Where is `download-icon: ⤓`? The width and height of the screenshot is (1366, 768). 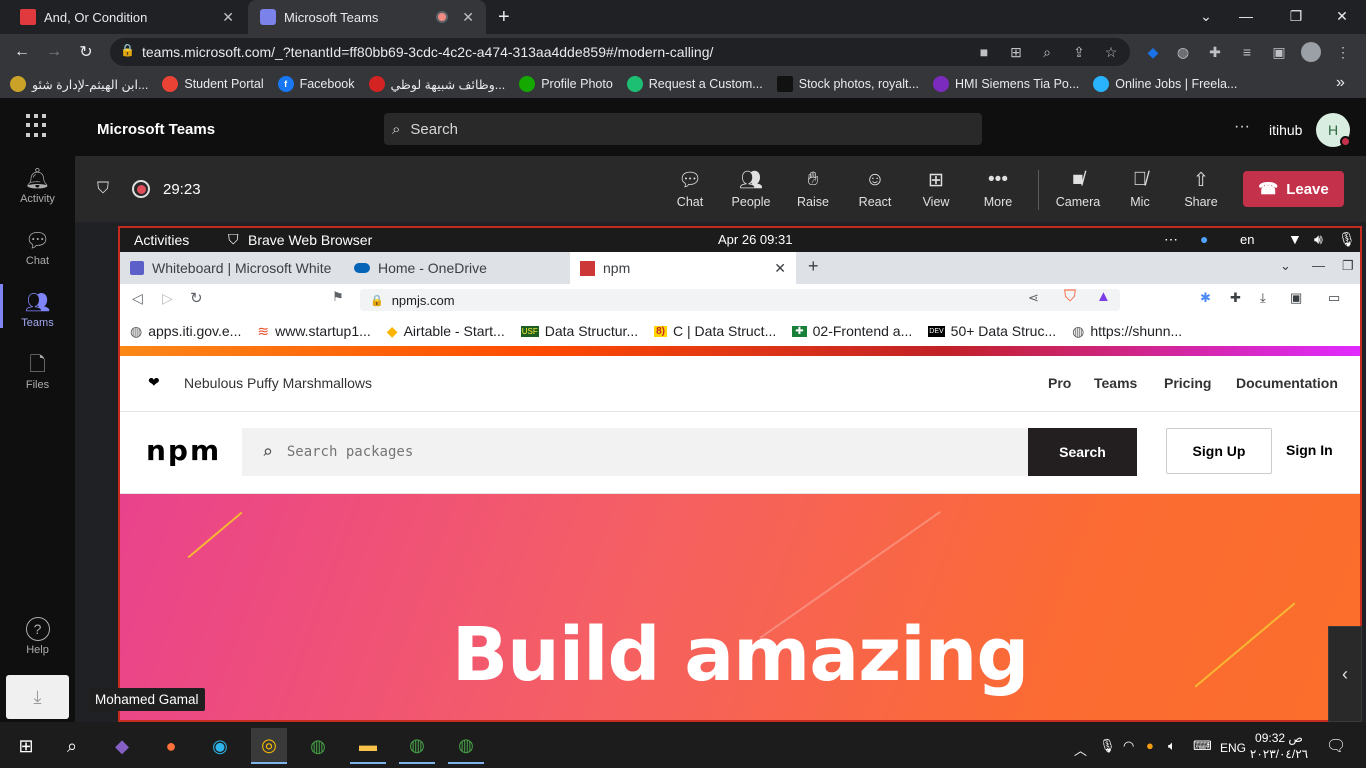 download-icon: ⤓ is located at coordinates (1263, 297).